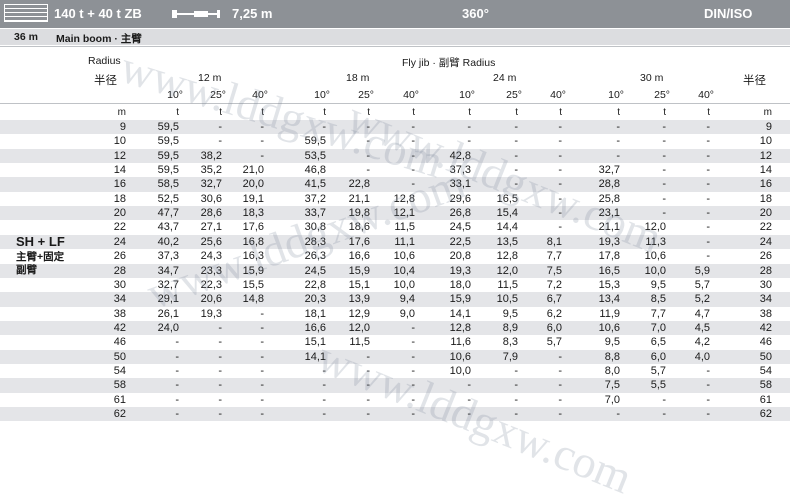  I want to click on radius-cell: 12, so click(119, 155).